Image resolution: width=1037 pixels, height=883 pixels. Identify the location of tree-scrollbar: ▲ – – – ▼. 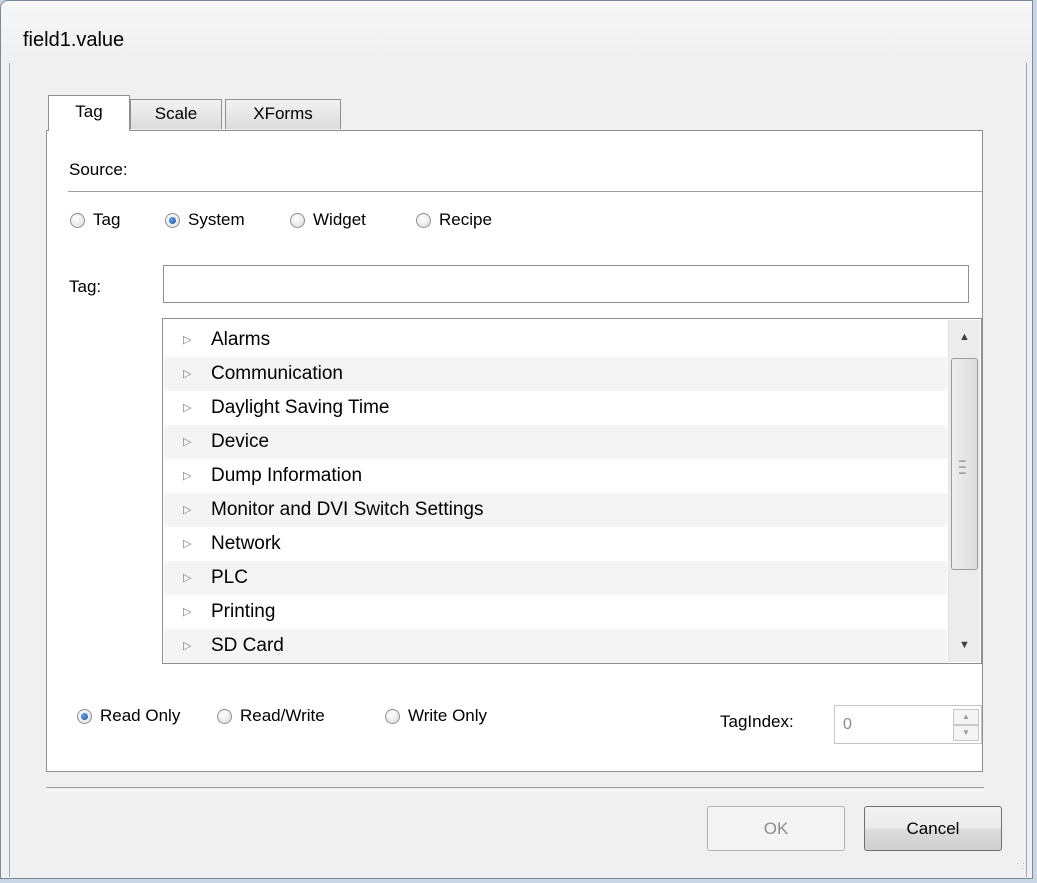
(964, 491).